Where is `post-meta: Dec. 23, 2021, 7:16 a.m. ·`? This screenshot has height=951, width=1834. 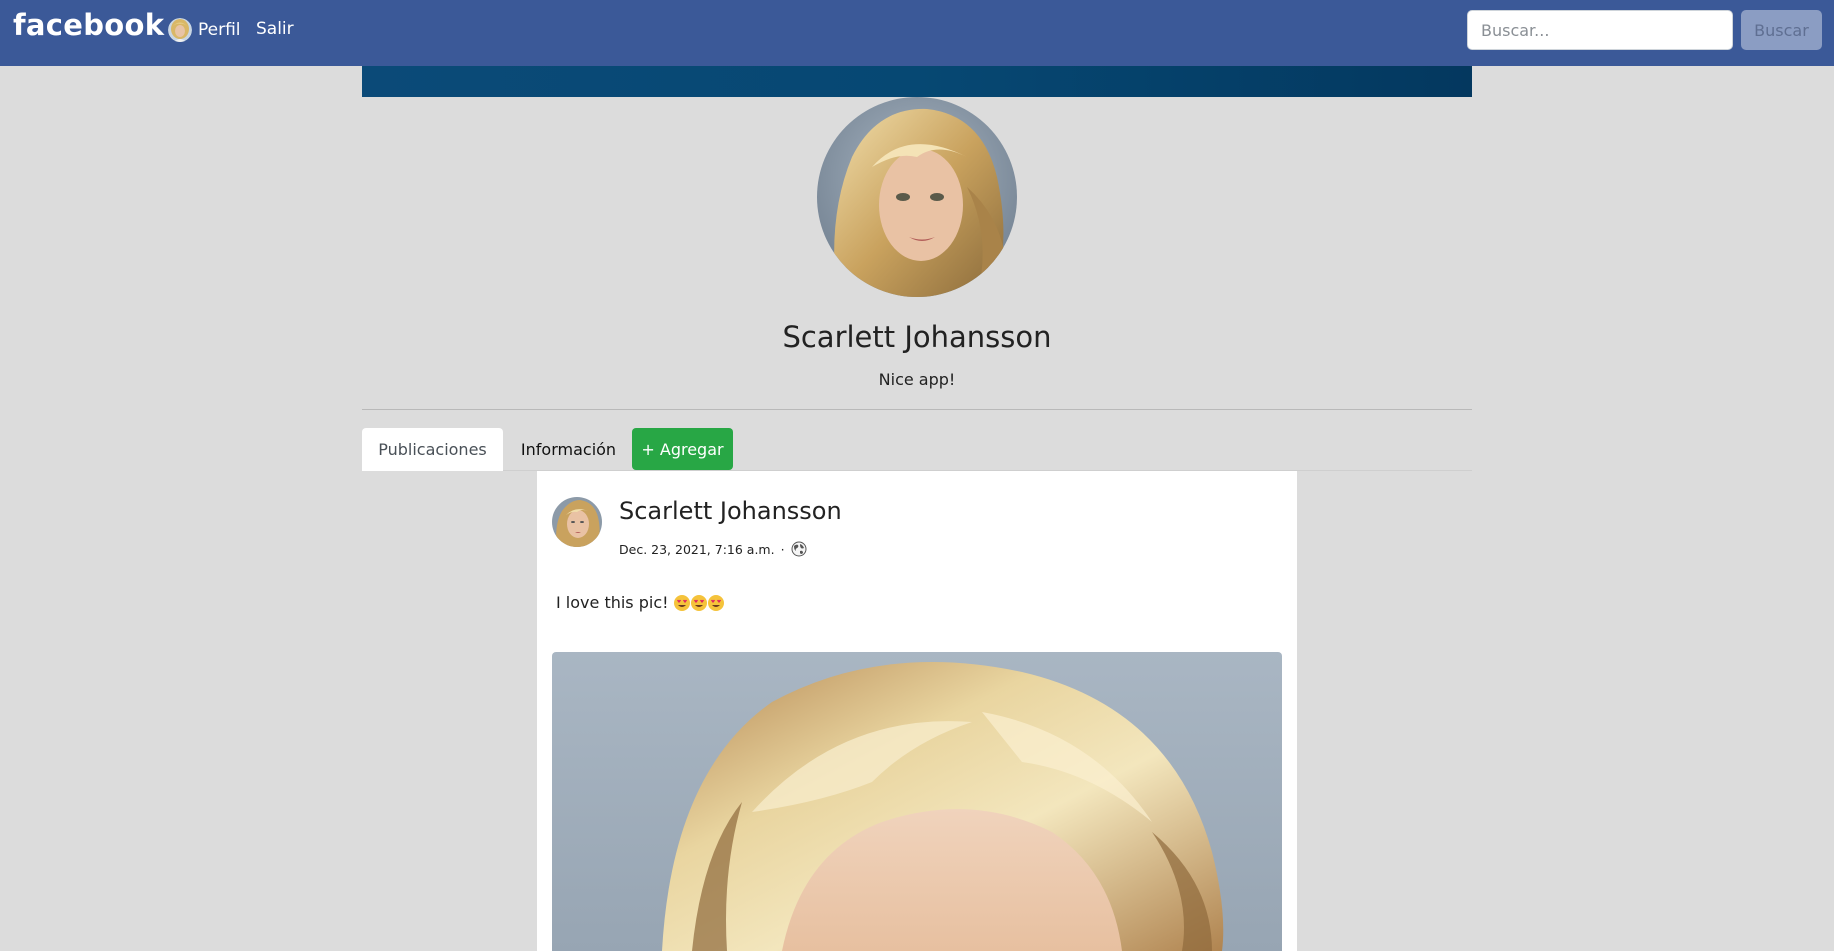
post-meta: Dec. 23, 2021, 7:16 a.m. · is located at coordinates (713, 549).